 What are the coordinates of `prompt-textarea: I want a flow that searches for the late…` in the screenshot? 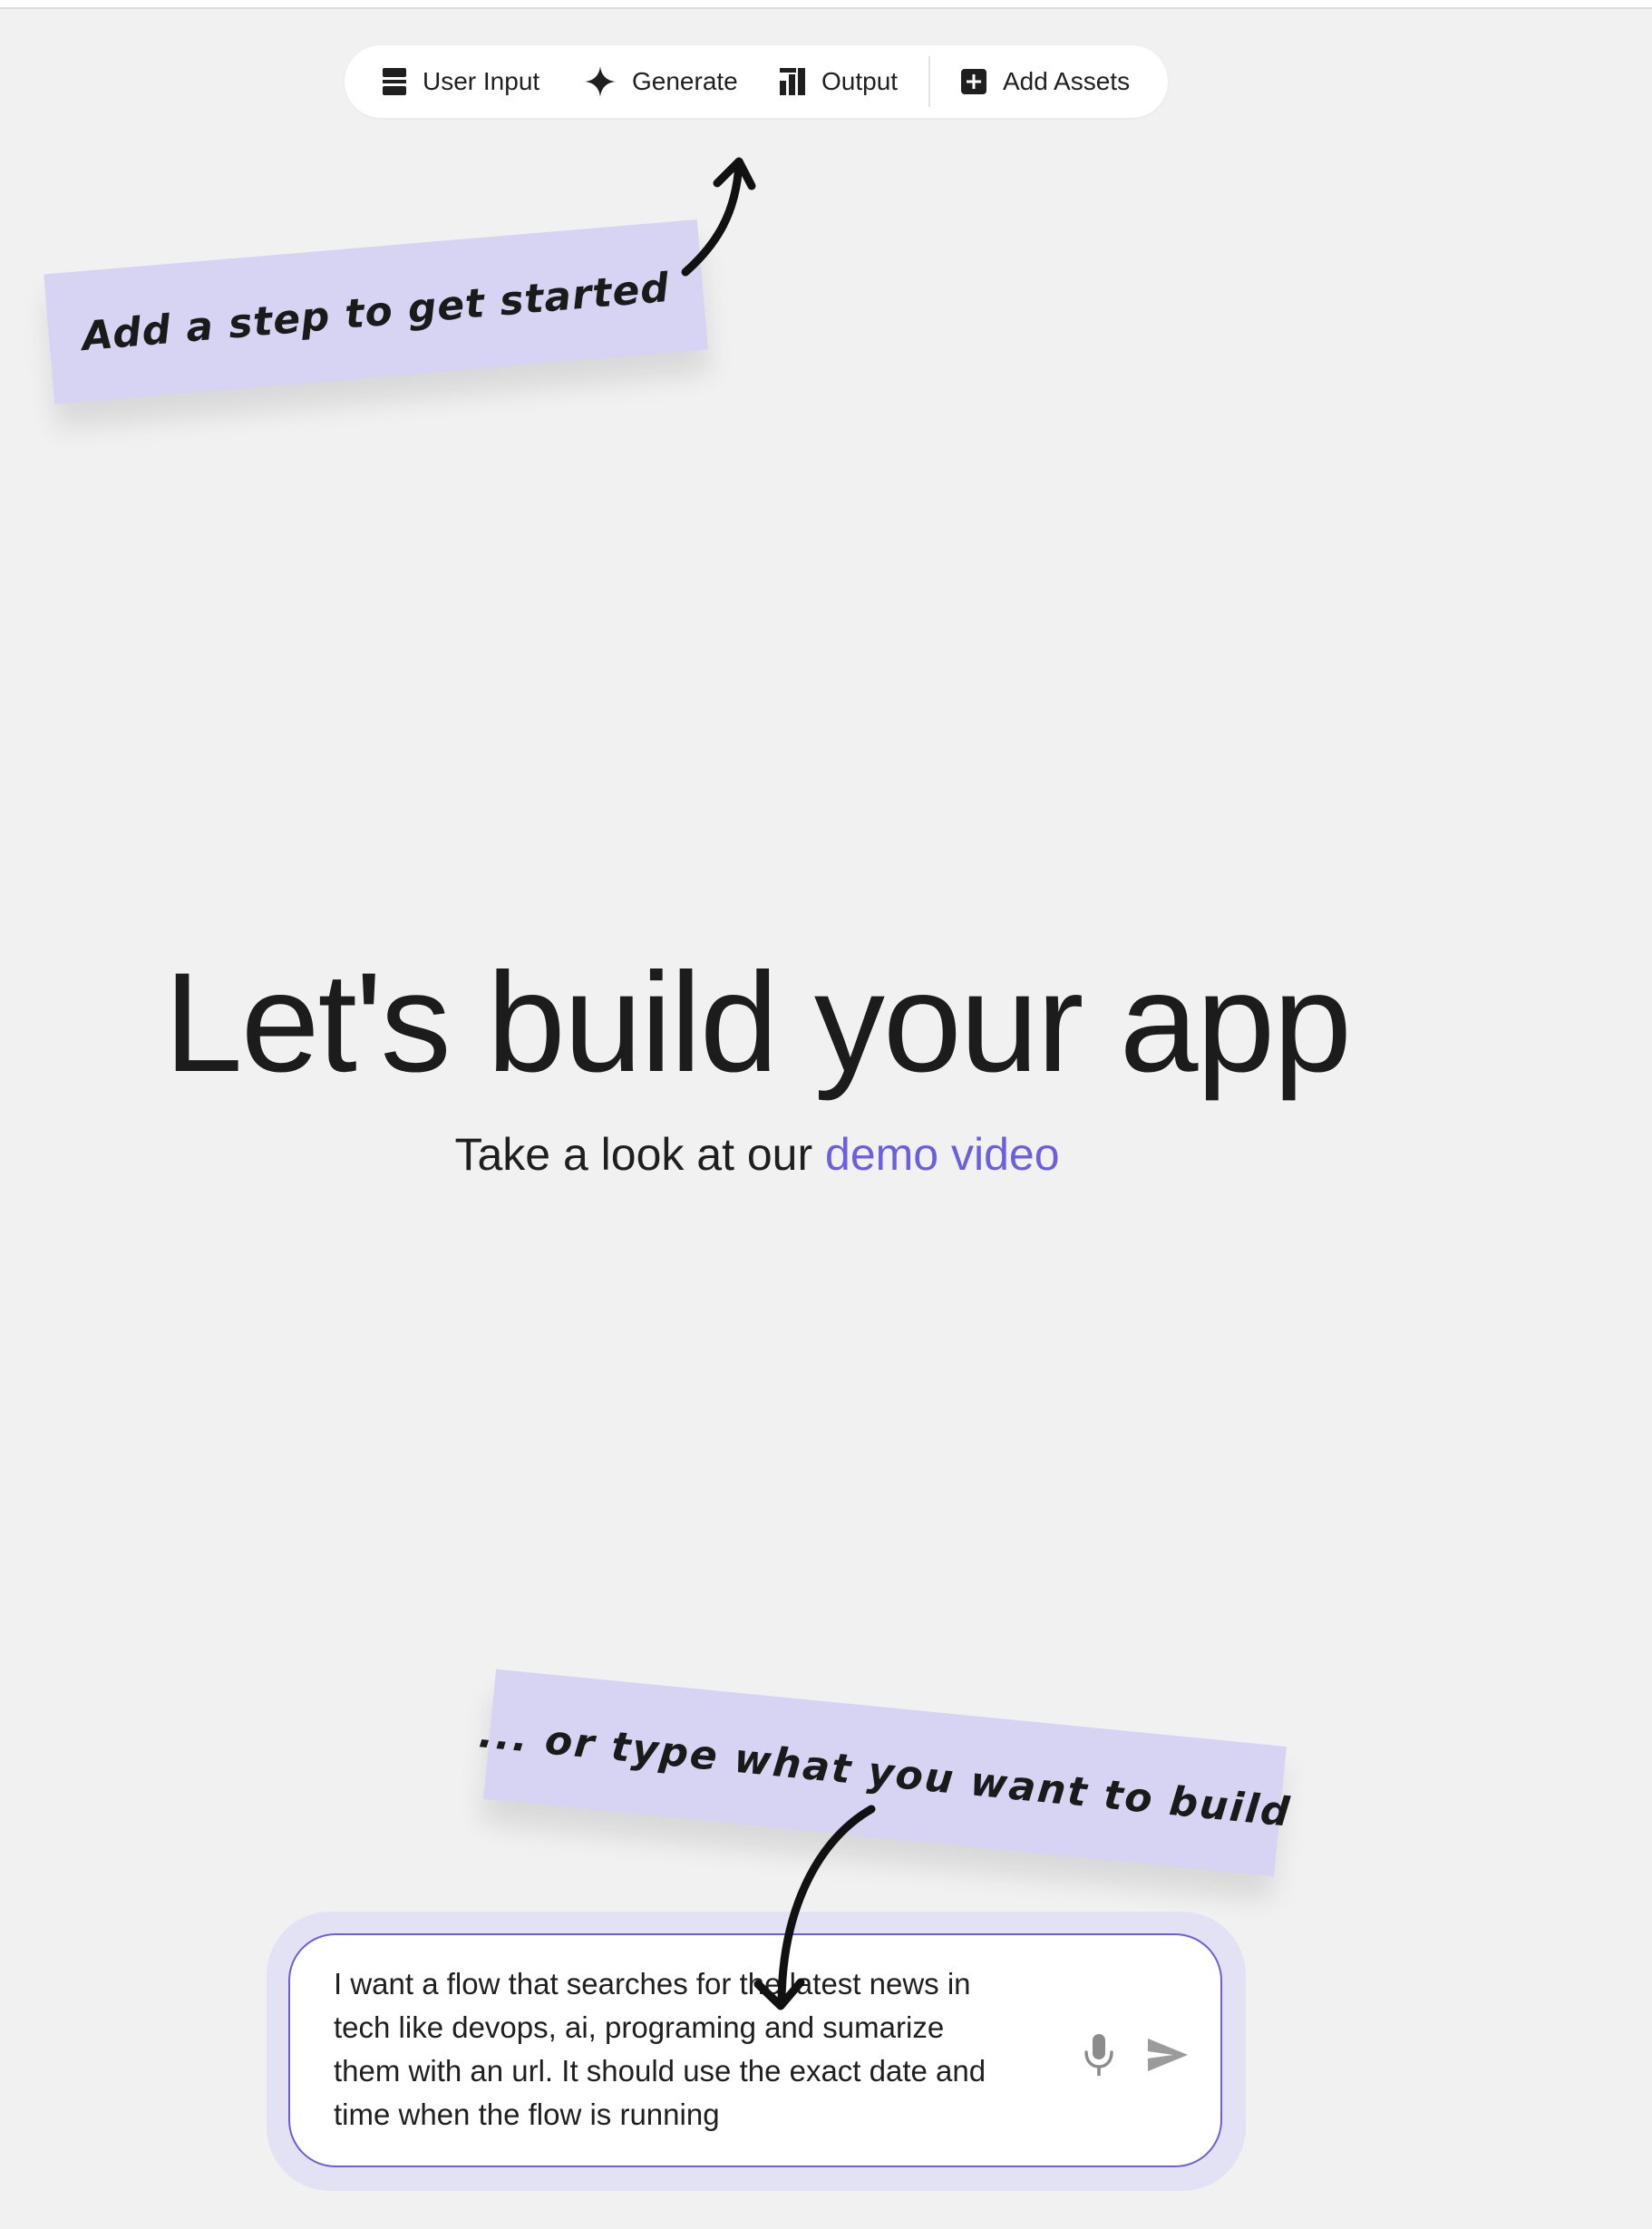 It's located at (688, 2049).